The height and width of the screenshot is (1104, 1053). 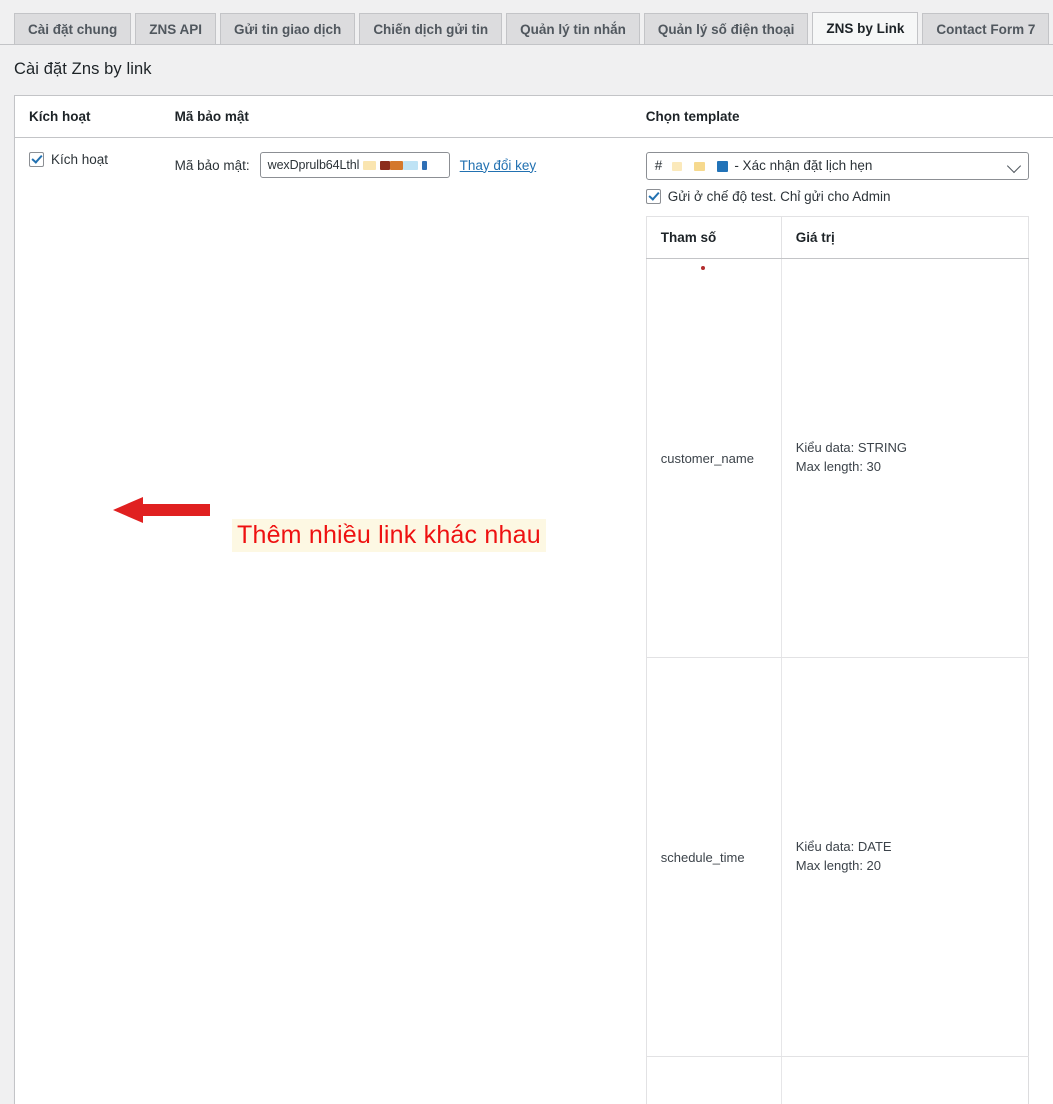 I want to click on cell-activate: Kích hoạt, so click(x=88, y=621).